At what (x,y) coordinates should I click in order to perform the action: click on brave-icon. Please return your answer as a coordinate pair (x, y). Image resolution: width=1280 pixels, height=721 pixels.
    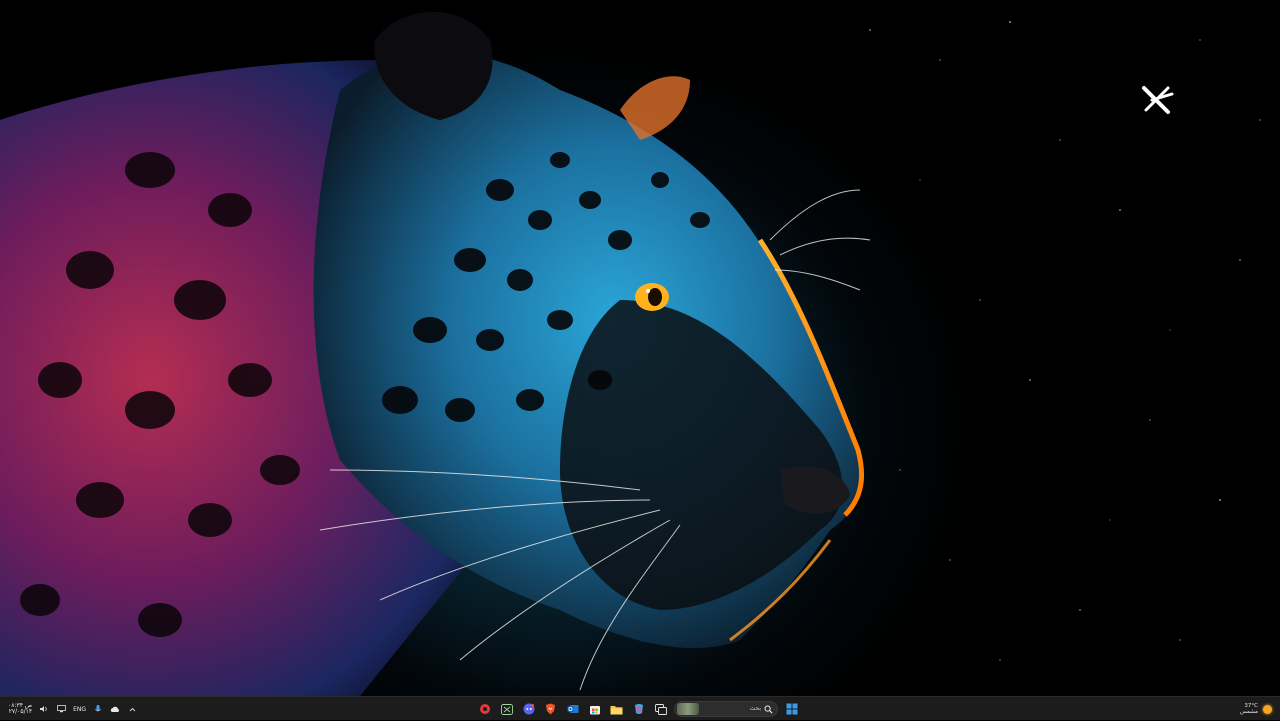
    Looking at the image, I should click on (550, 709).